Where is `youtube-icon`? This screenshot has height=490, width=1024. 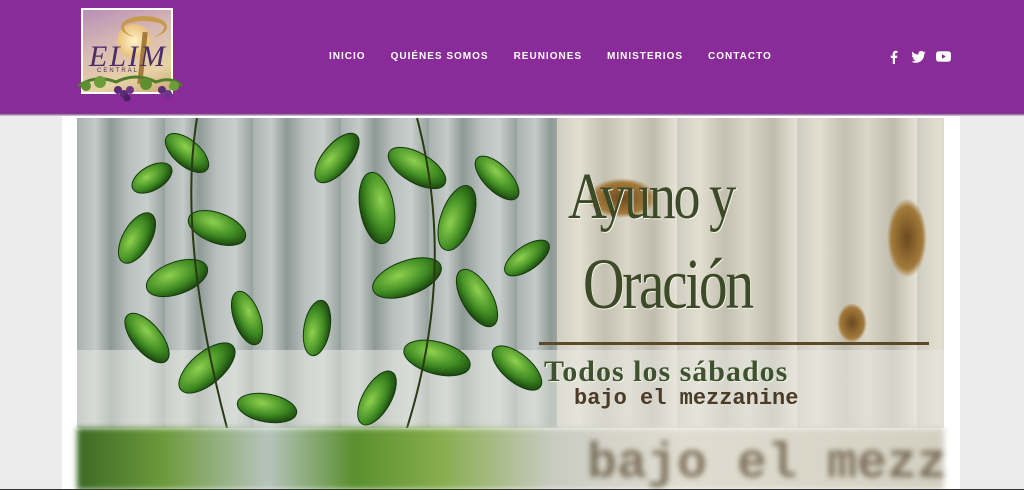
youtube-icon is located at coordinates (943, 56).